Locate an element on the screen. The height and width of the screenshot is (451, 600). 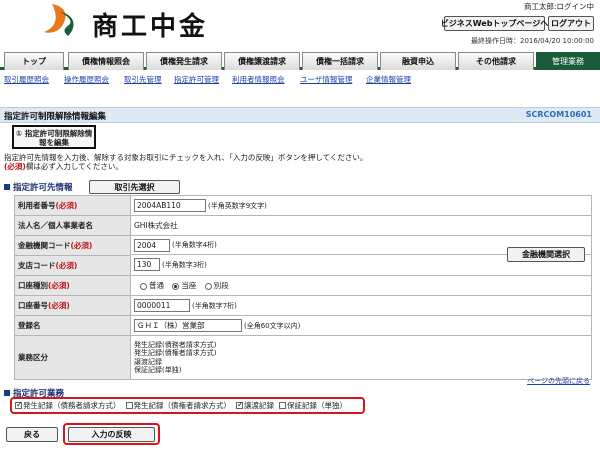
subnav-user-info-inquiry: 利用者情報照会 is located at coordinates (258, 79).